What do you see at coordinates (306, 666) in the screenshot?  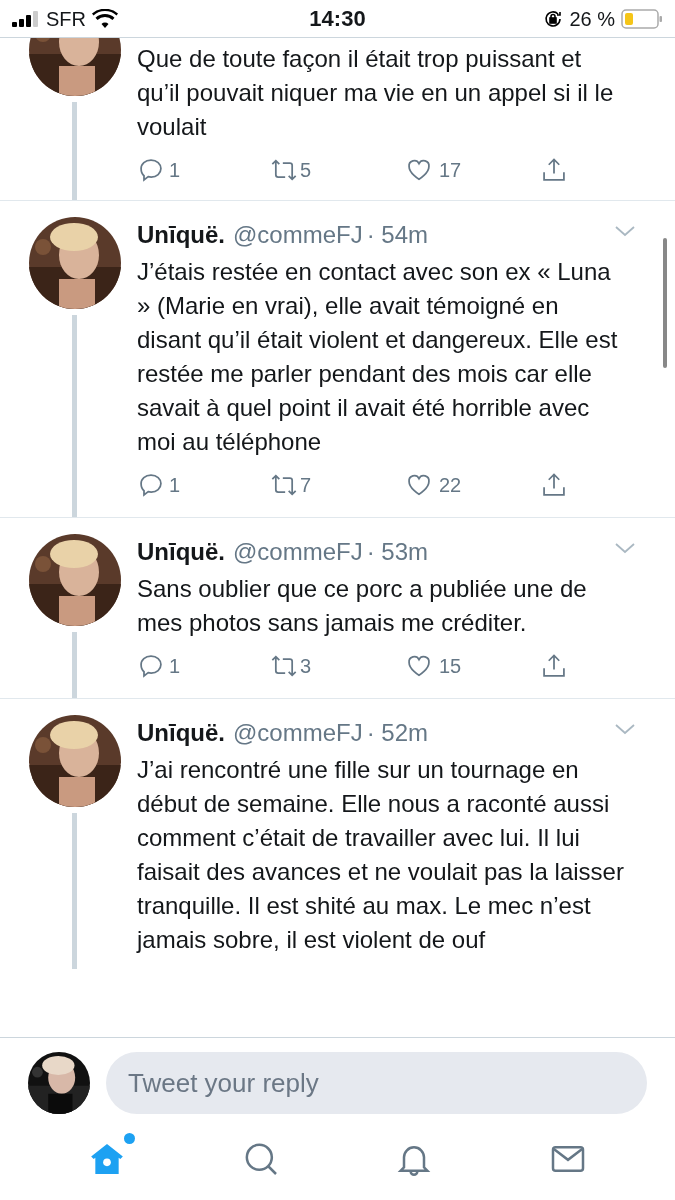 I see `retweet-count: 3` at bounding box center [306, 666].